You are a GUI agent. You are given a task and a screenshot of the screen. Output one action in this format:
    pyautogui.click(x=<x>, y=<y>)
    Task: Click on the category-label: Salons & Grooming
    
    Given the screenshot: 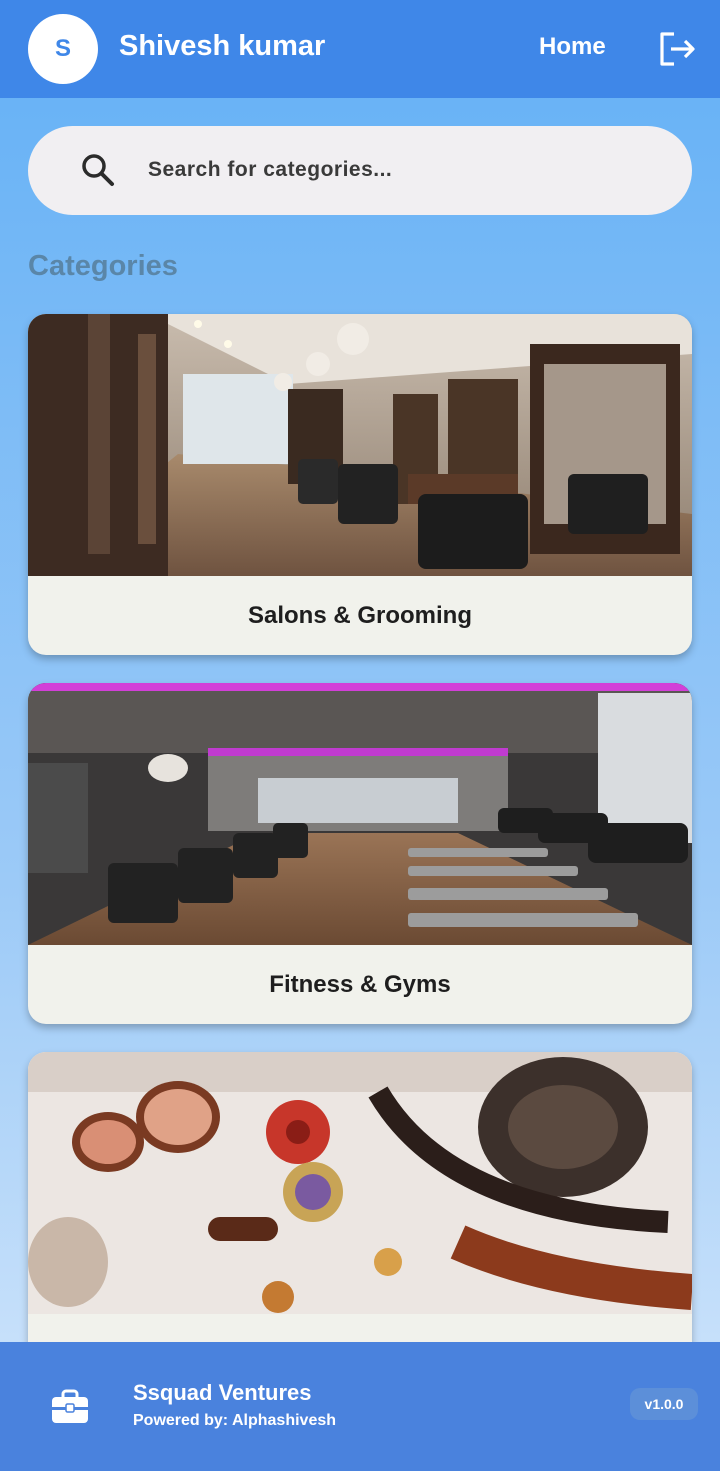 What is the action you would take?
    pyautogui.click(x=359, y=615)
    